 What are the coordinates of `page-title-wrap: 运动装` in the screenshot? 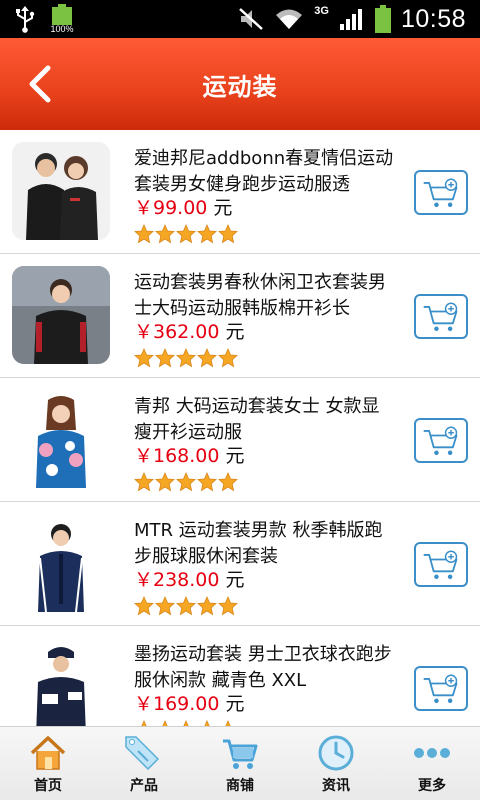 It's located at (240, 84).